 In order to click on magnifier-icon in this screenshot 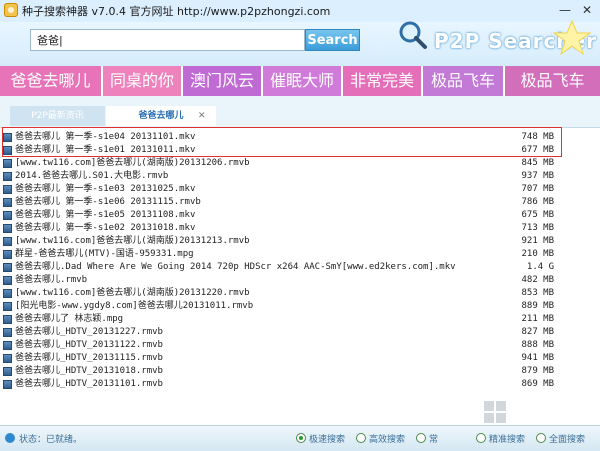, I will do `click(413, 35)`.